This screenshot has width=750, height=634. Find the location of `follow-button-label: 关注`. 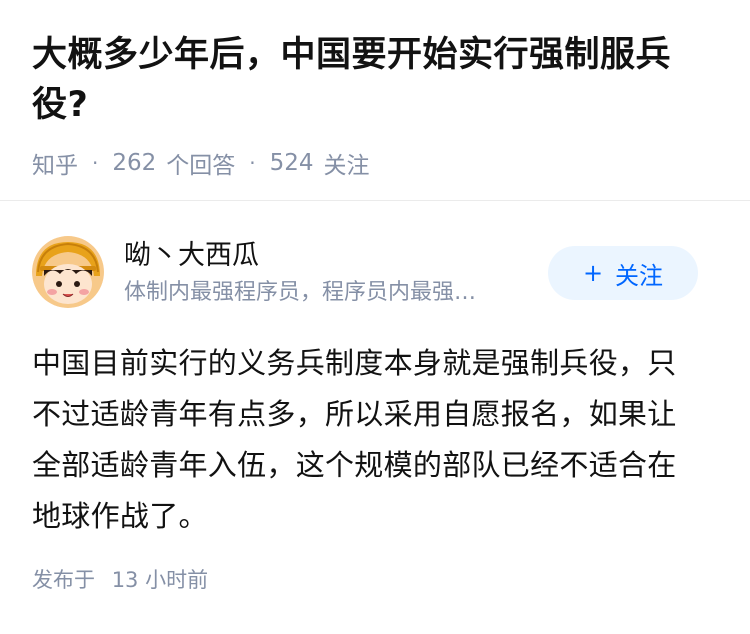

follow-button-label: 关注 is located at coordinates (639, 275).